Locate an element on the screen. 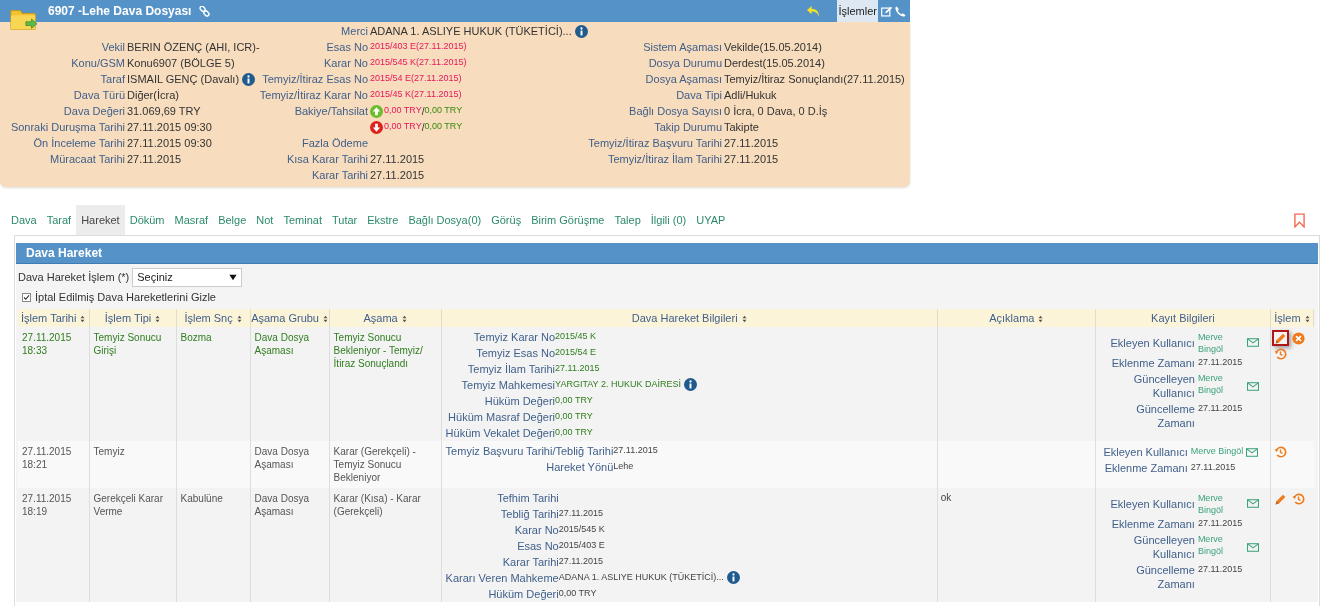  tab: Döküm is located at coordinates (147, 220).